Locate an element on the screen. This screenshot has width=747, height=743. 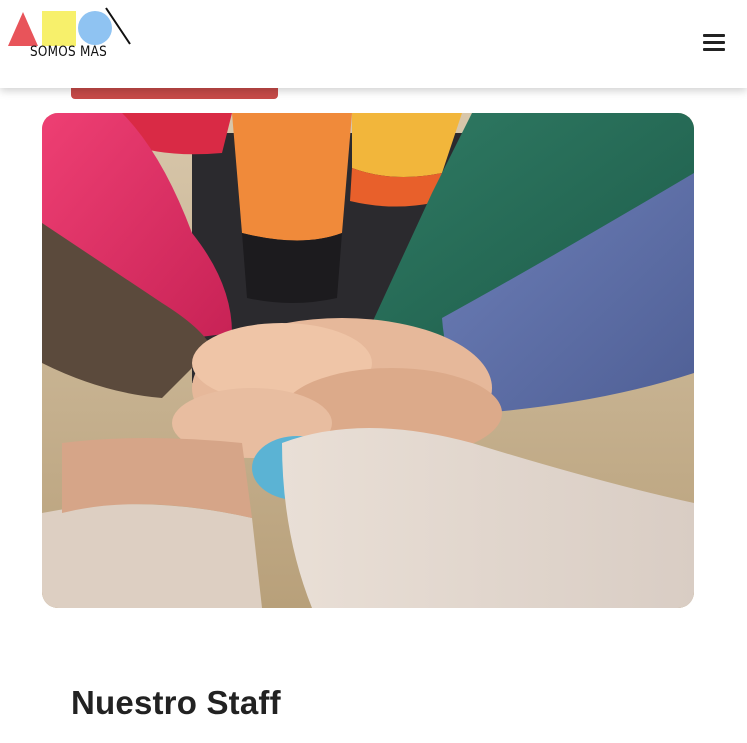
site-logo: SOMOS MAS is located at coordinates (70, 35).